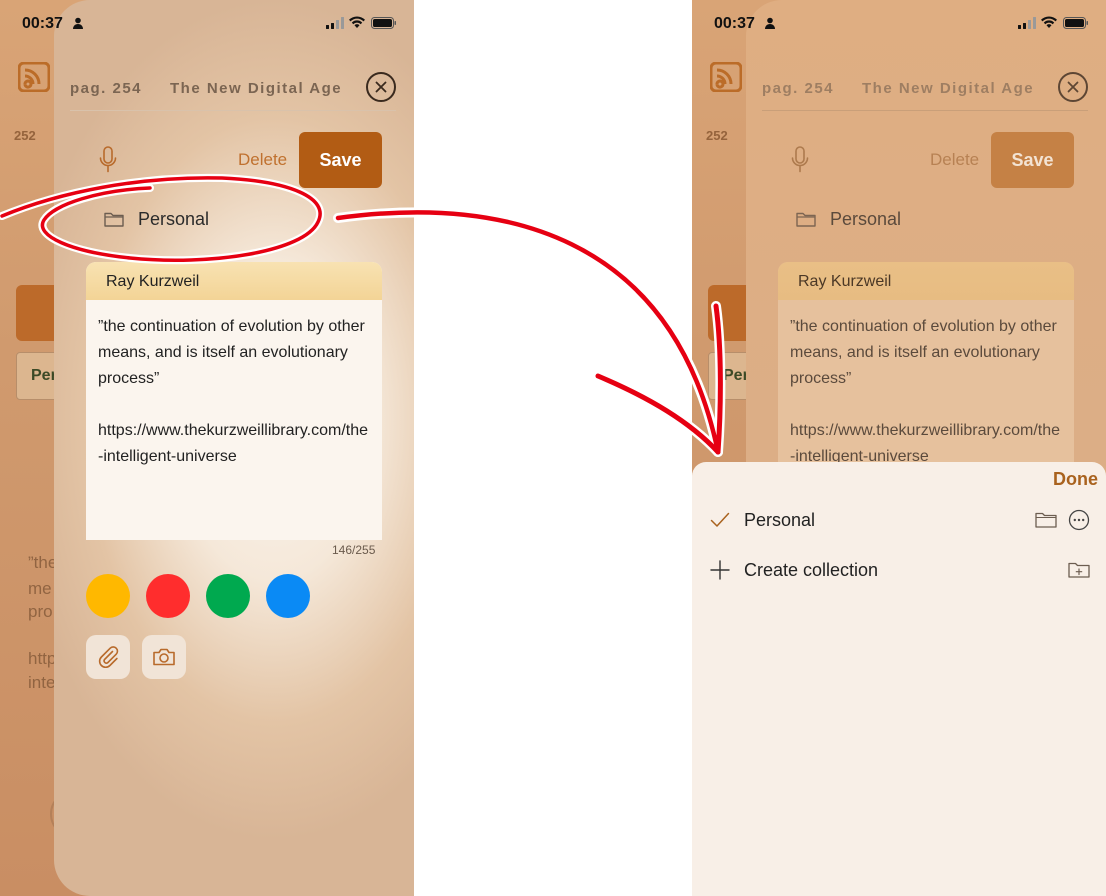 The image size is (1106, 896). I want to click on create-collection-label: Create collection, so click(811, 570).